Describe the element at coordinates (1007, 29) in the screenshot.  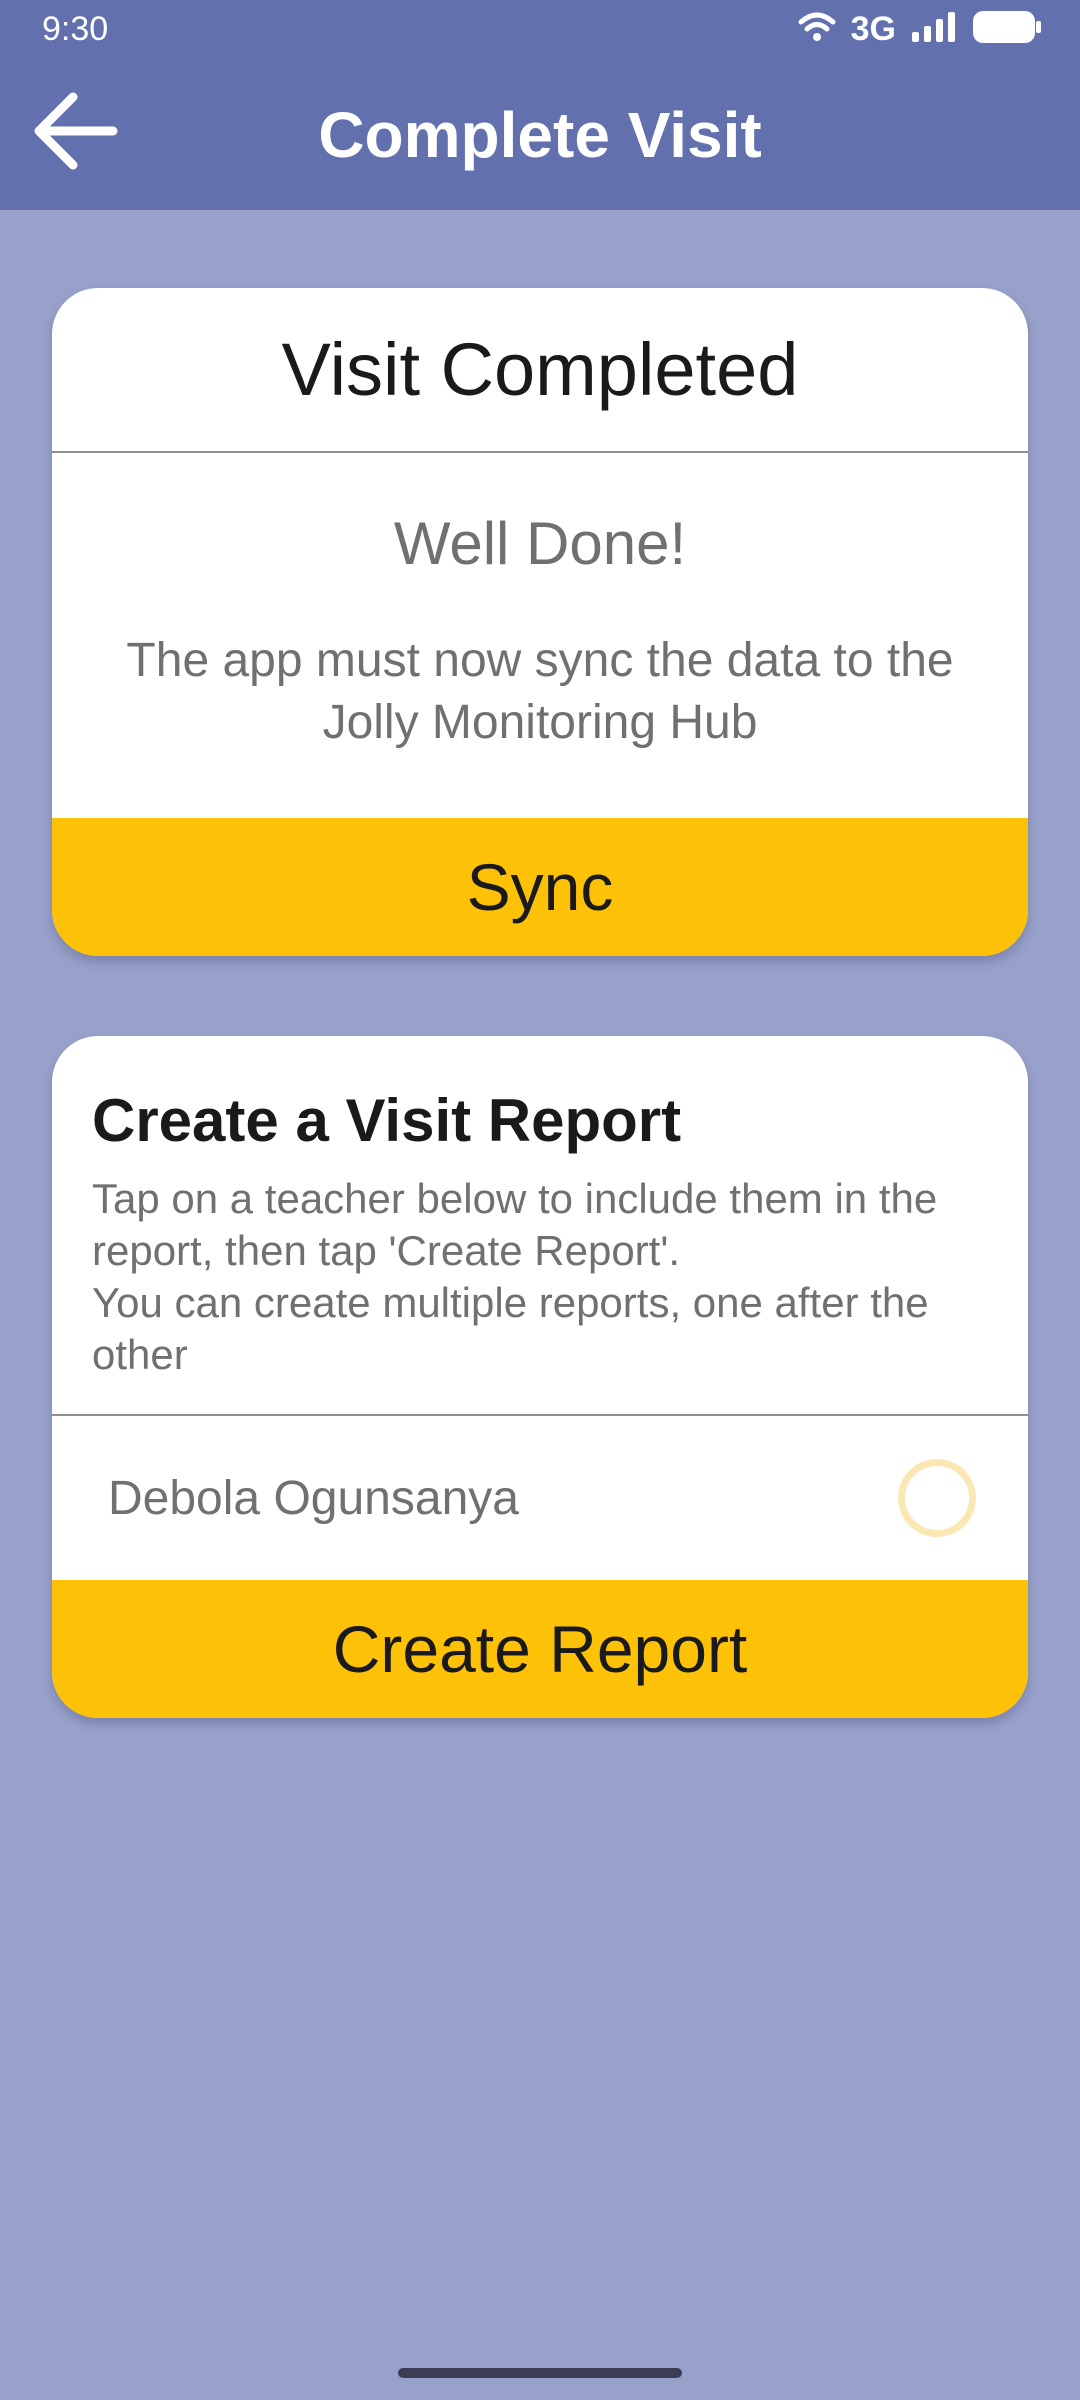
I see `battery-icon` at that location.